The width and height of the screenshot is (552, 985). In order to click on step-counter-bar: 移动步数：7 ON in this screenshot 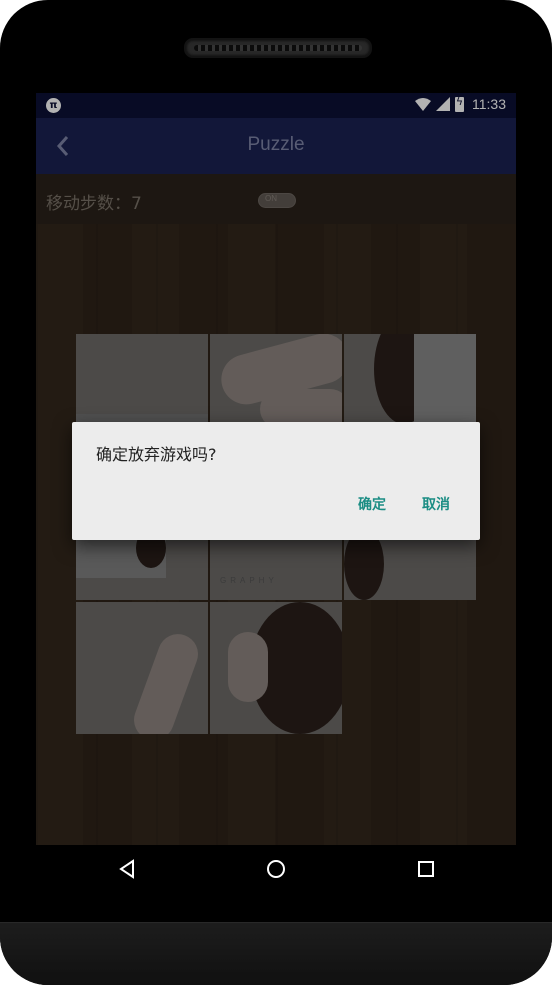, I will do `click(276, 199)`.